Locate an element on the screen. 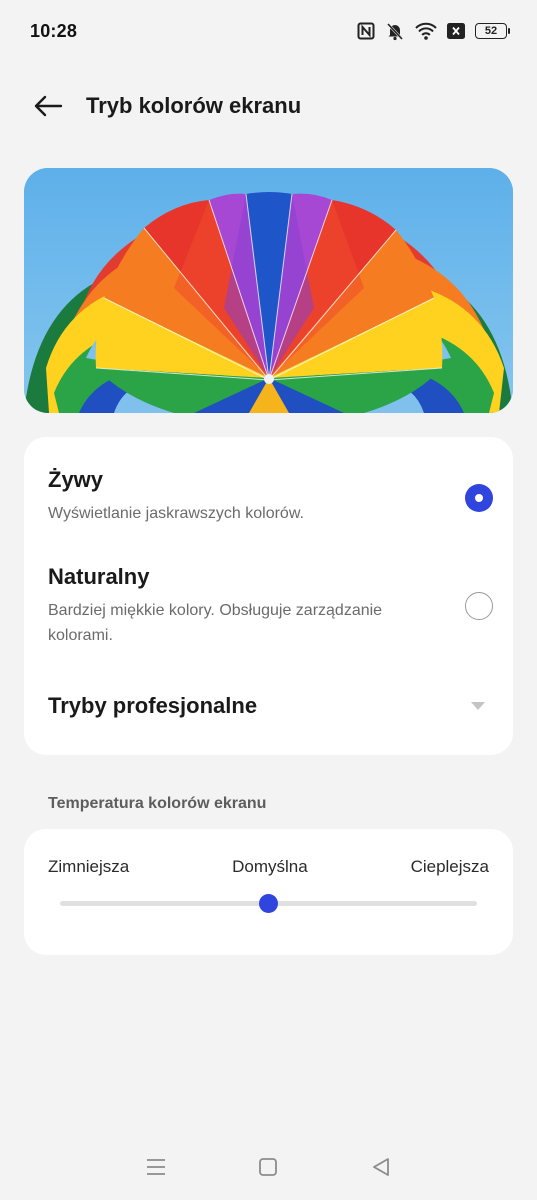 The image size is (537, 1200). chevron-down-icon is located at coordinates (478, 706).